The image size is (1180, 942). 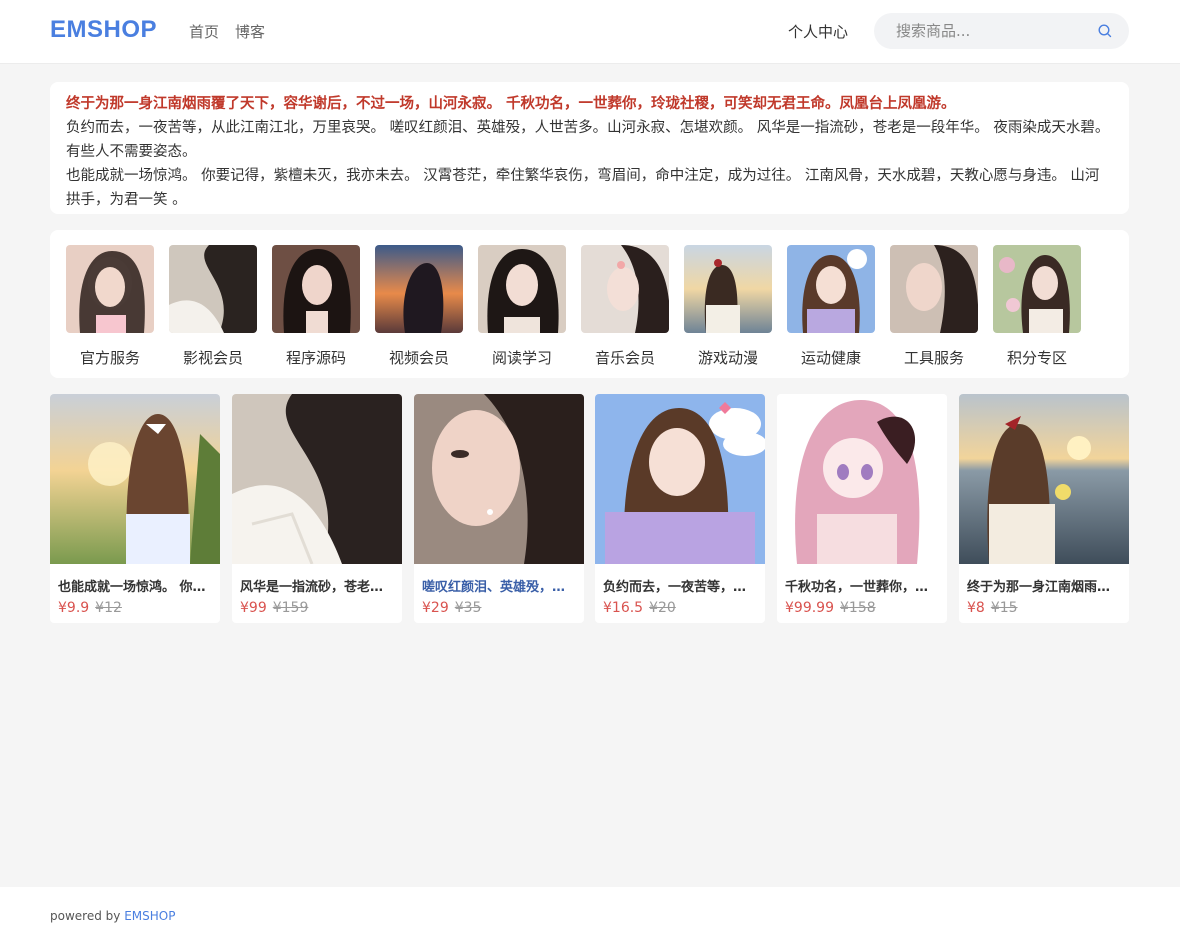 I want to click on user-center-link: 个人中心, so click(x=818, y=31).